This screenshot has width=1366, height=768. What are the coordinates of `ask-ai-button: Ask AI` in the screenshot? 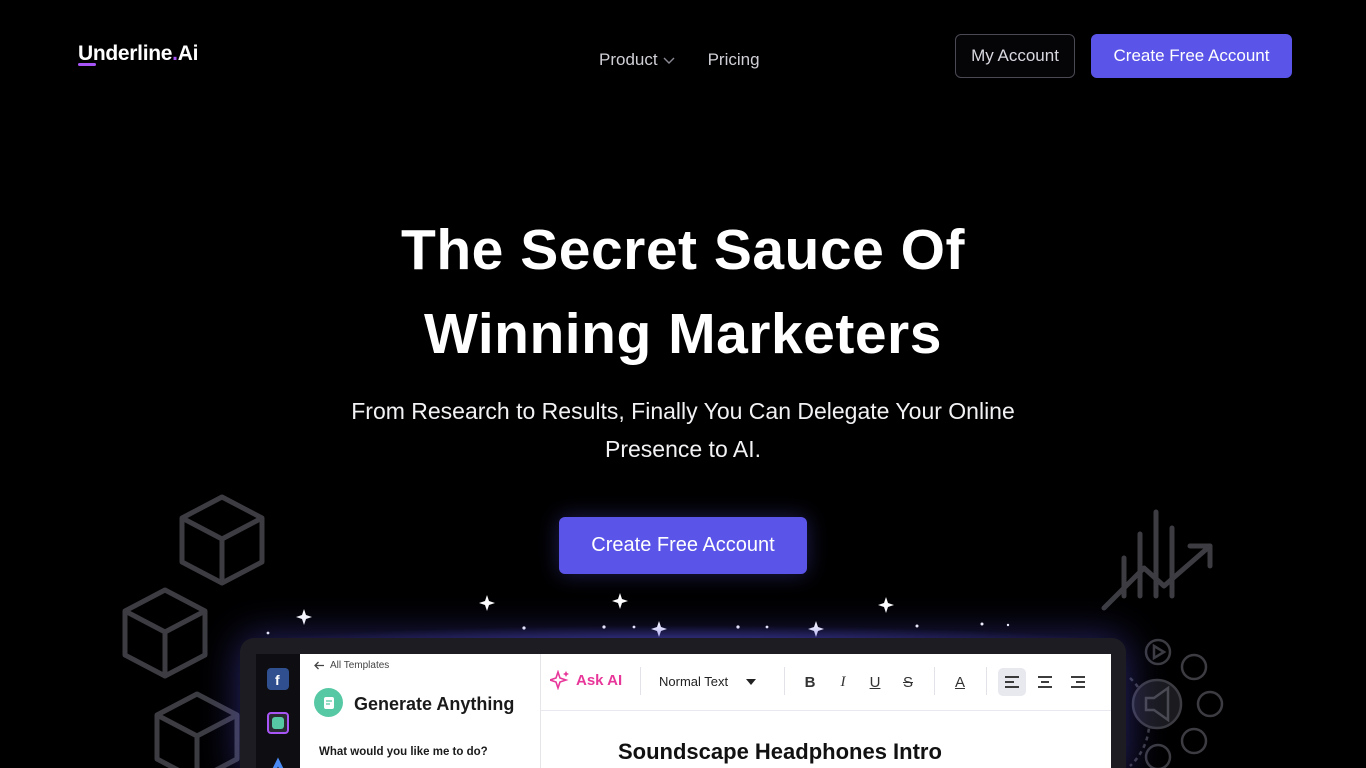 It's located at (586, 680).